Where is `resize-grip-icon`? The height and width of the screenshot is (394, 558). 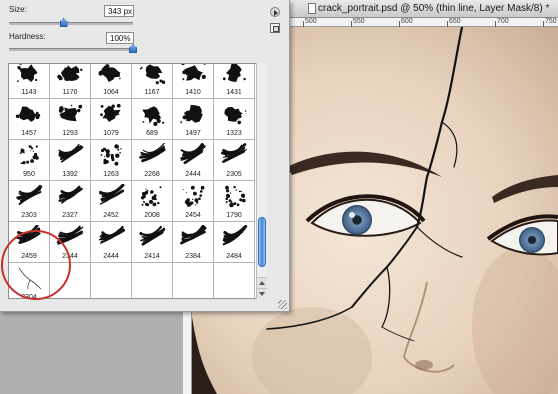 resize-grip-icon is located at coordinates (282, 304).